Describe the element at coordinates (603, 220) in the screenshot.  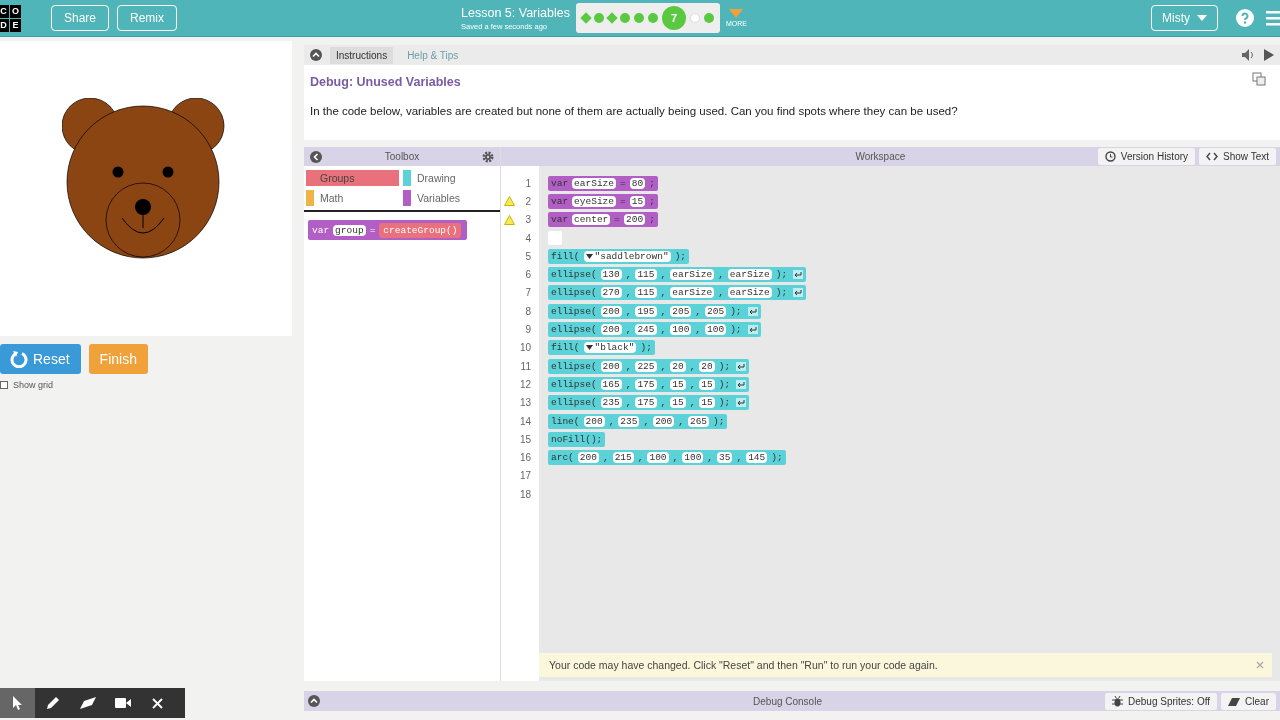
I see `code-block: var center = 200 ;` at that location.